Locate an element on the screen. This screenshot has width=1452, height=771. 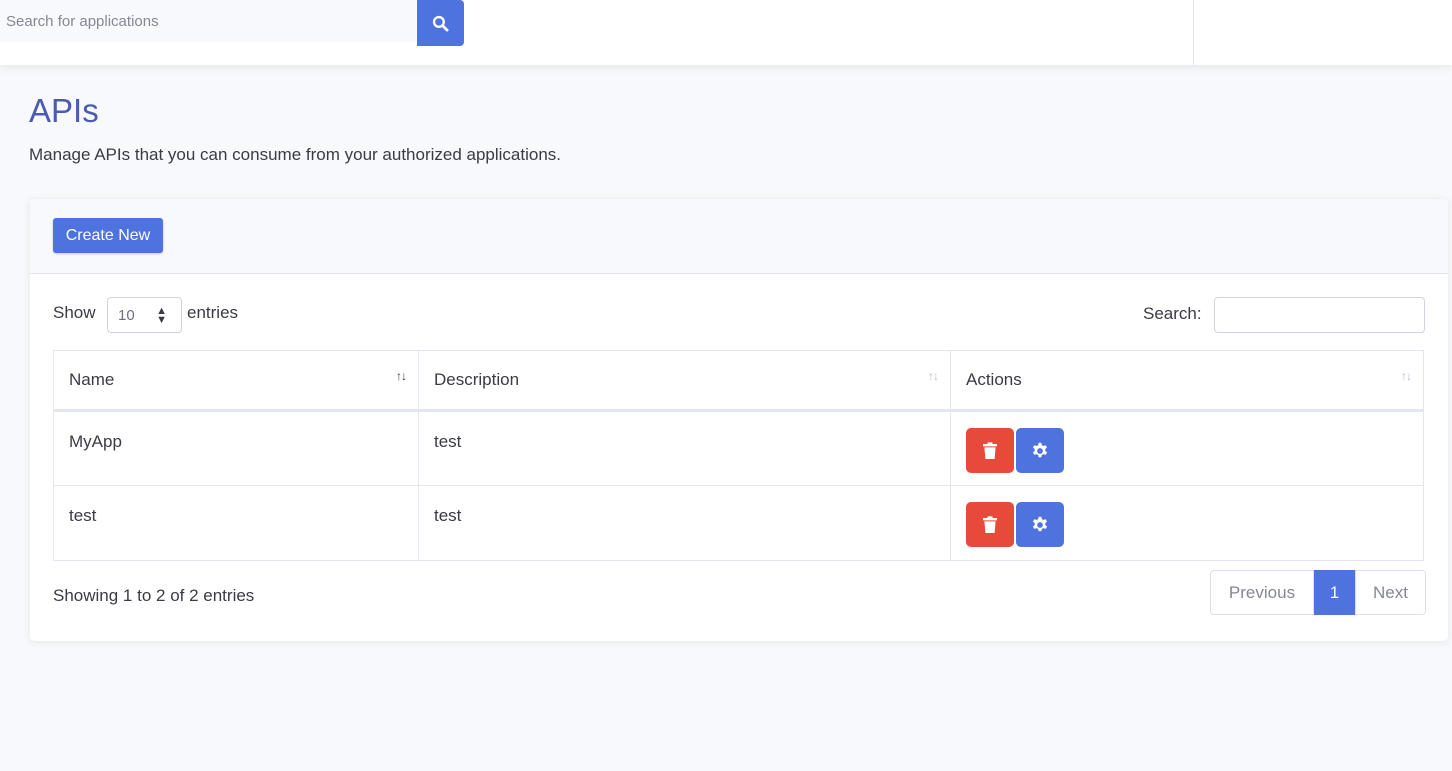
table-info: Showing 1 to 2 of 2 entries is located at coordinates (154, 595).